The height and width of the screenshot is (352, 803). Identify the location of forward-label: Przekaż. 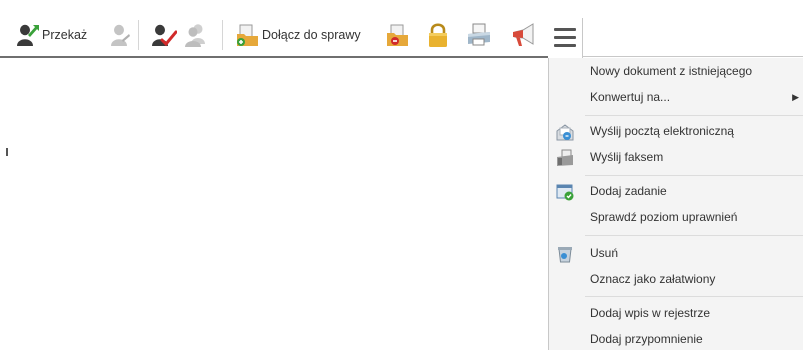
(65, 35).